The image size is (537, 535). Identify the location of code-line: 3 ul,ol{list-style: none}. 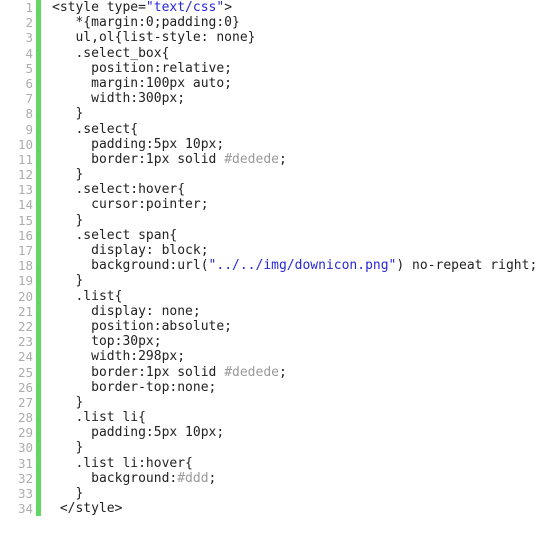
(268, 38).